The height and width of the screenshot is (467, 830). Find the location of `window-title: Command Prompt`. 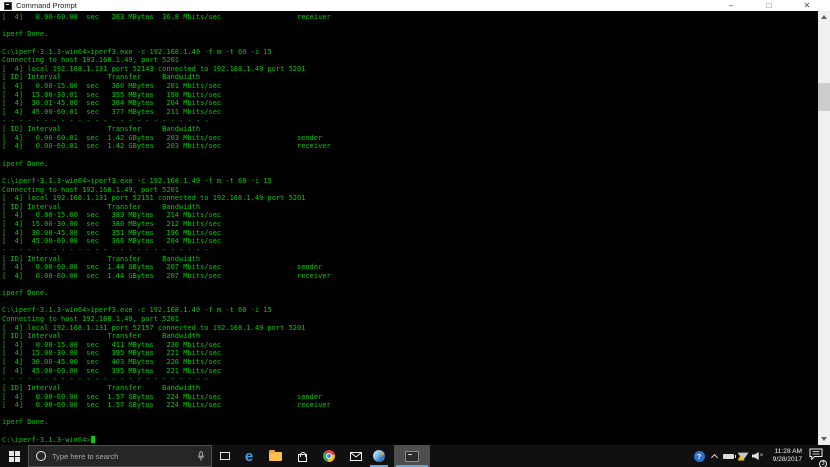

window-title: Command Prompt is located at coordinates (46, 5).